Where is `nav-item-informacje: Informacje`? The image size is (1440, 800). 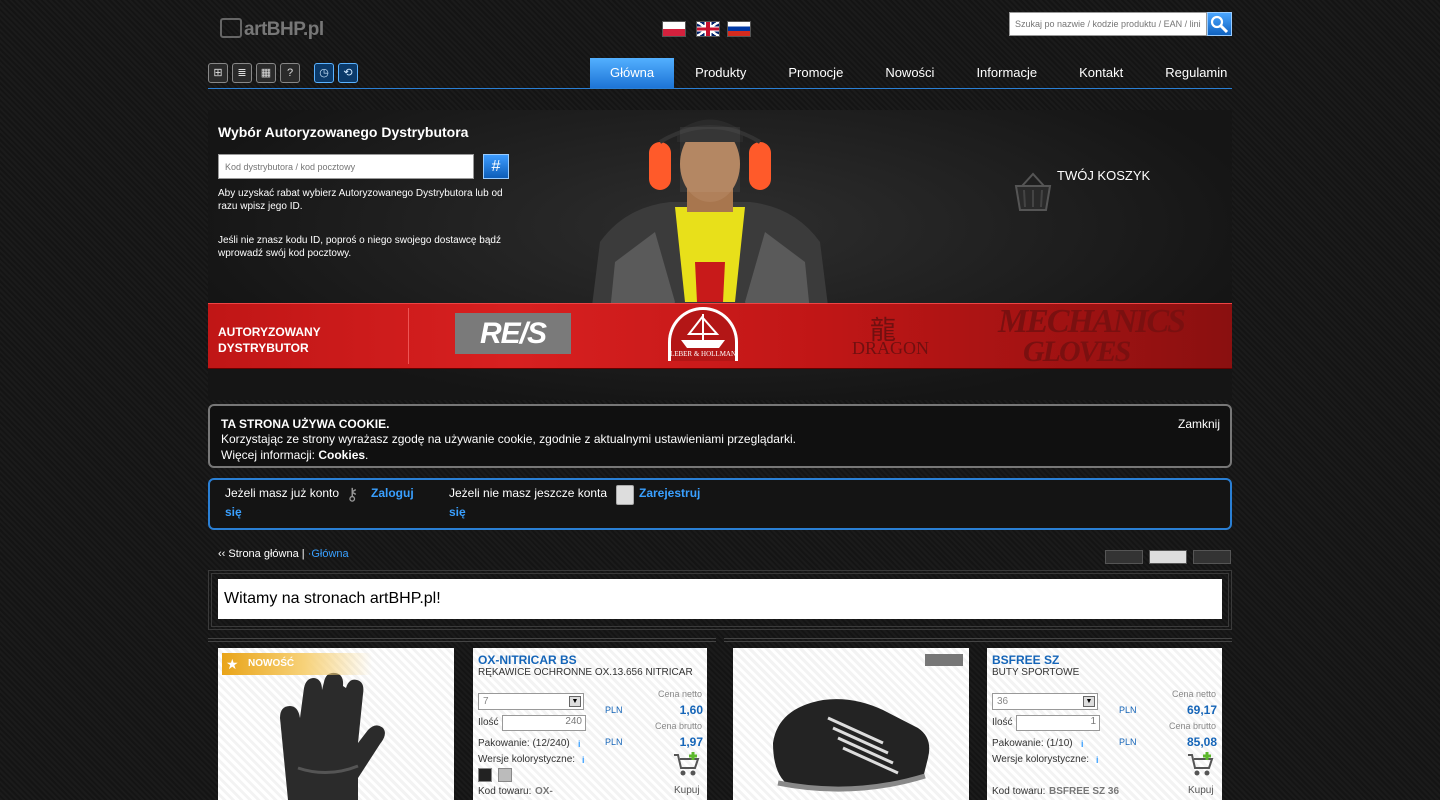 nav-item-informacje: Informacje is located at coordinates (1006, 73).